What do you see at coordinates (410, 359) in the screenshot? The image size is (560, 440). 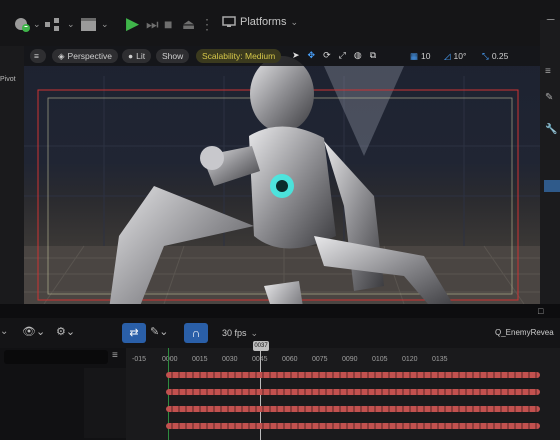 I see `timeline-tick-label: 0120` at bounding box center [410, 359].